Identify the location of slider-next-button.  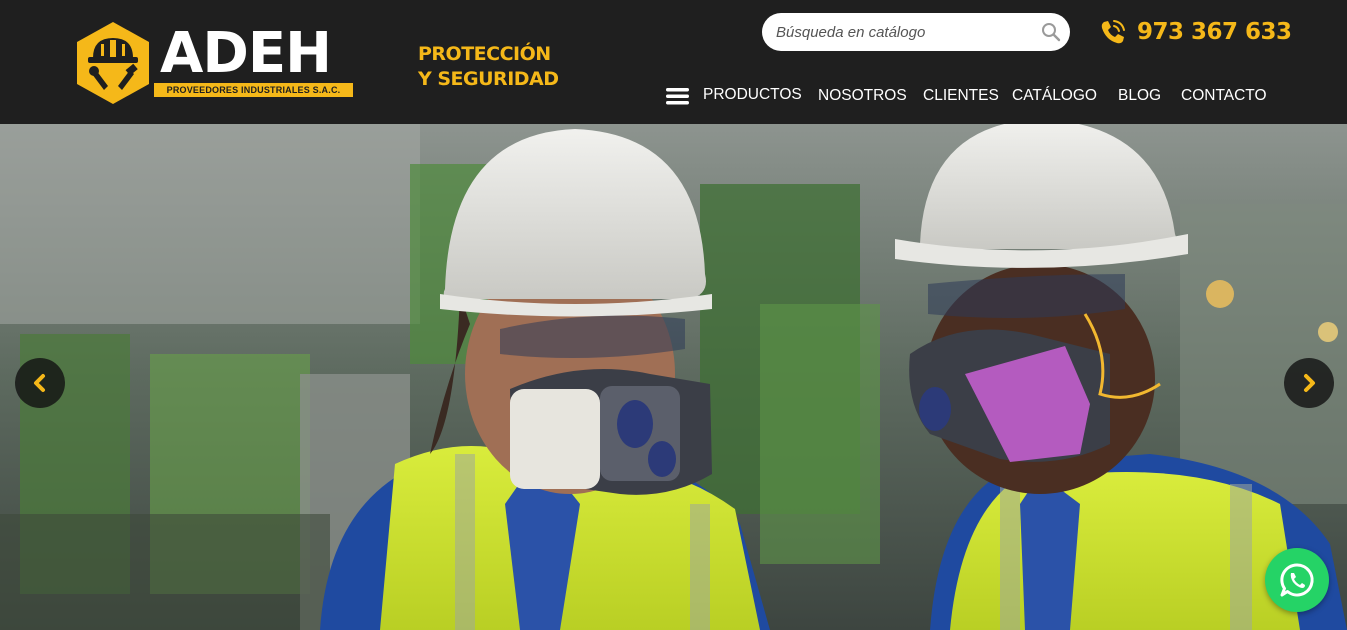
(1309, 383).